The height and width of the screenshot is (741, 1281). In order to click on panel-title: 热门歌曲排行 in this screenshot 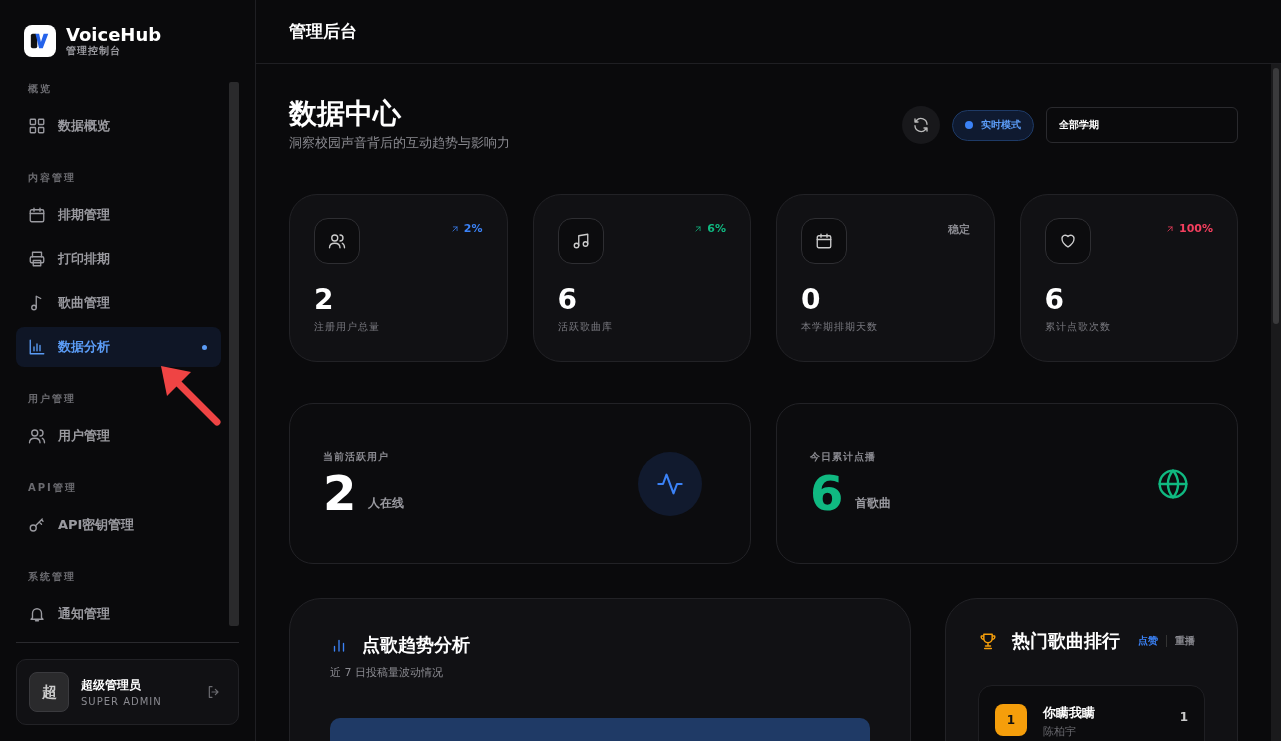, I will do `click(1066, 641)`.